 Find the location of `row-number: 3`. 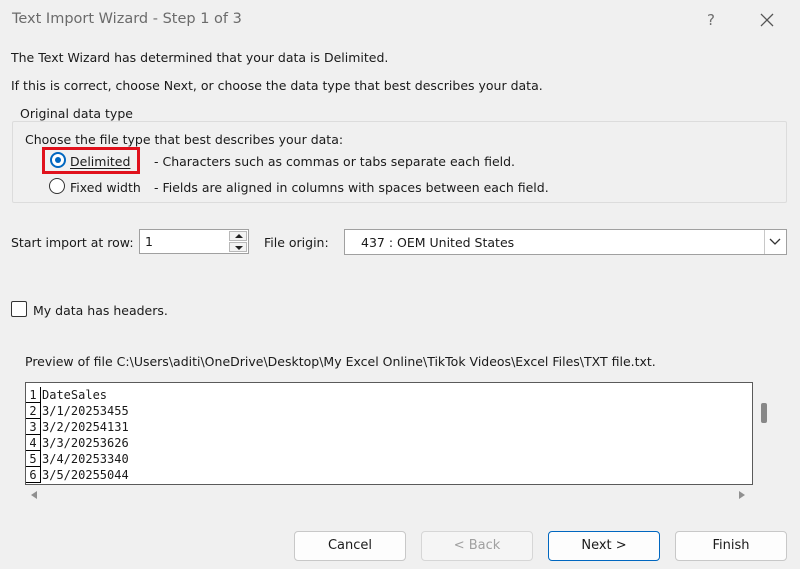

row-number: 3 is located at coordinates (33, 427).